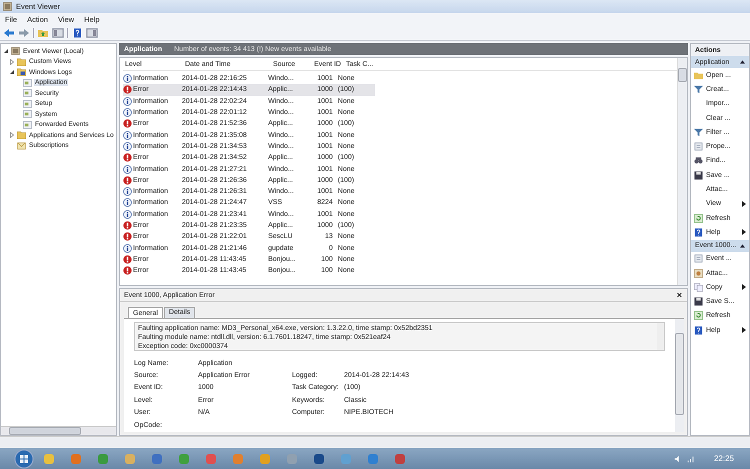 The image size is (750, 469). I want to click on folder-up-icon, so click(43, 33).